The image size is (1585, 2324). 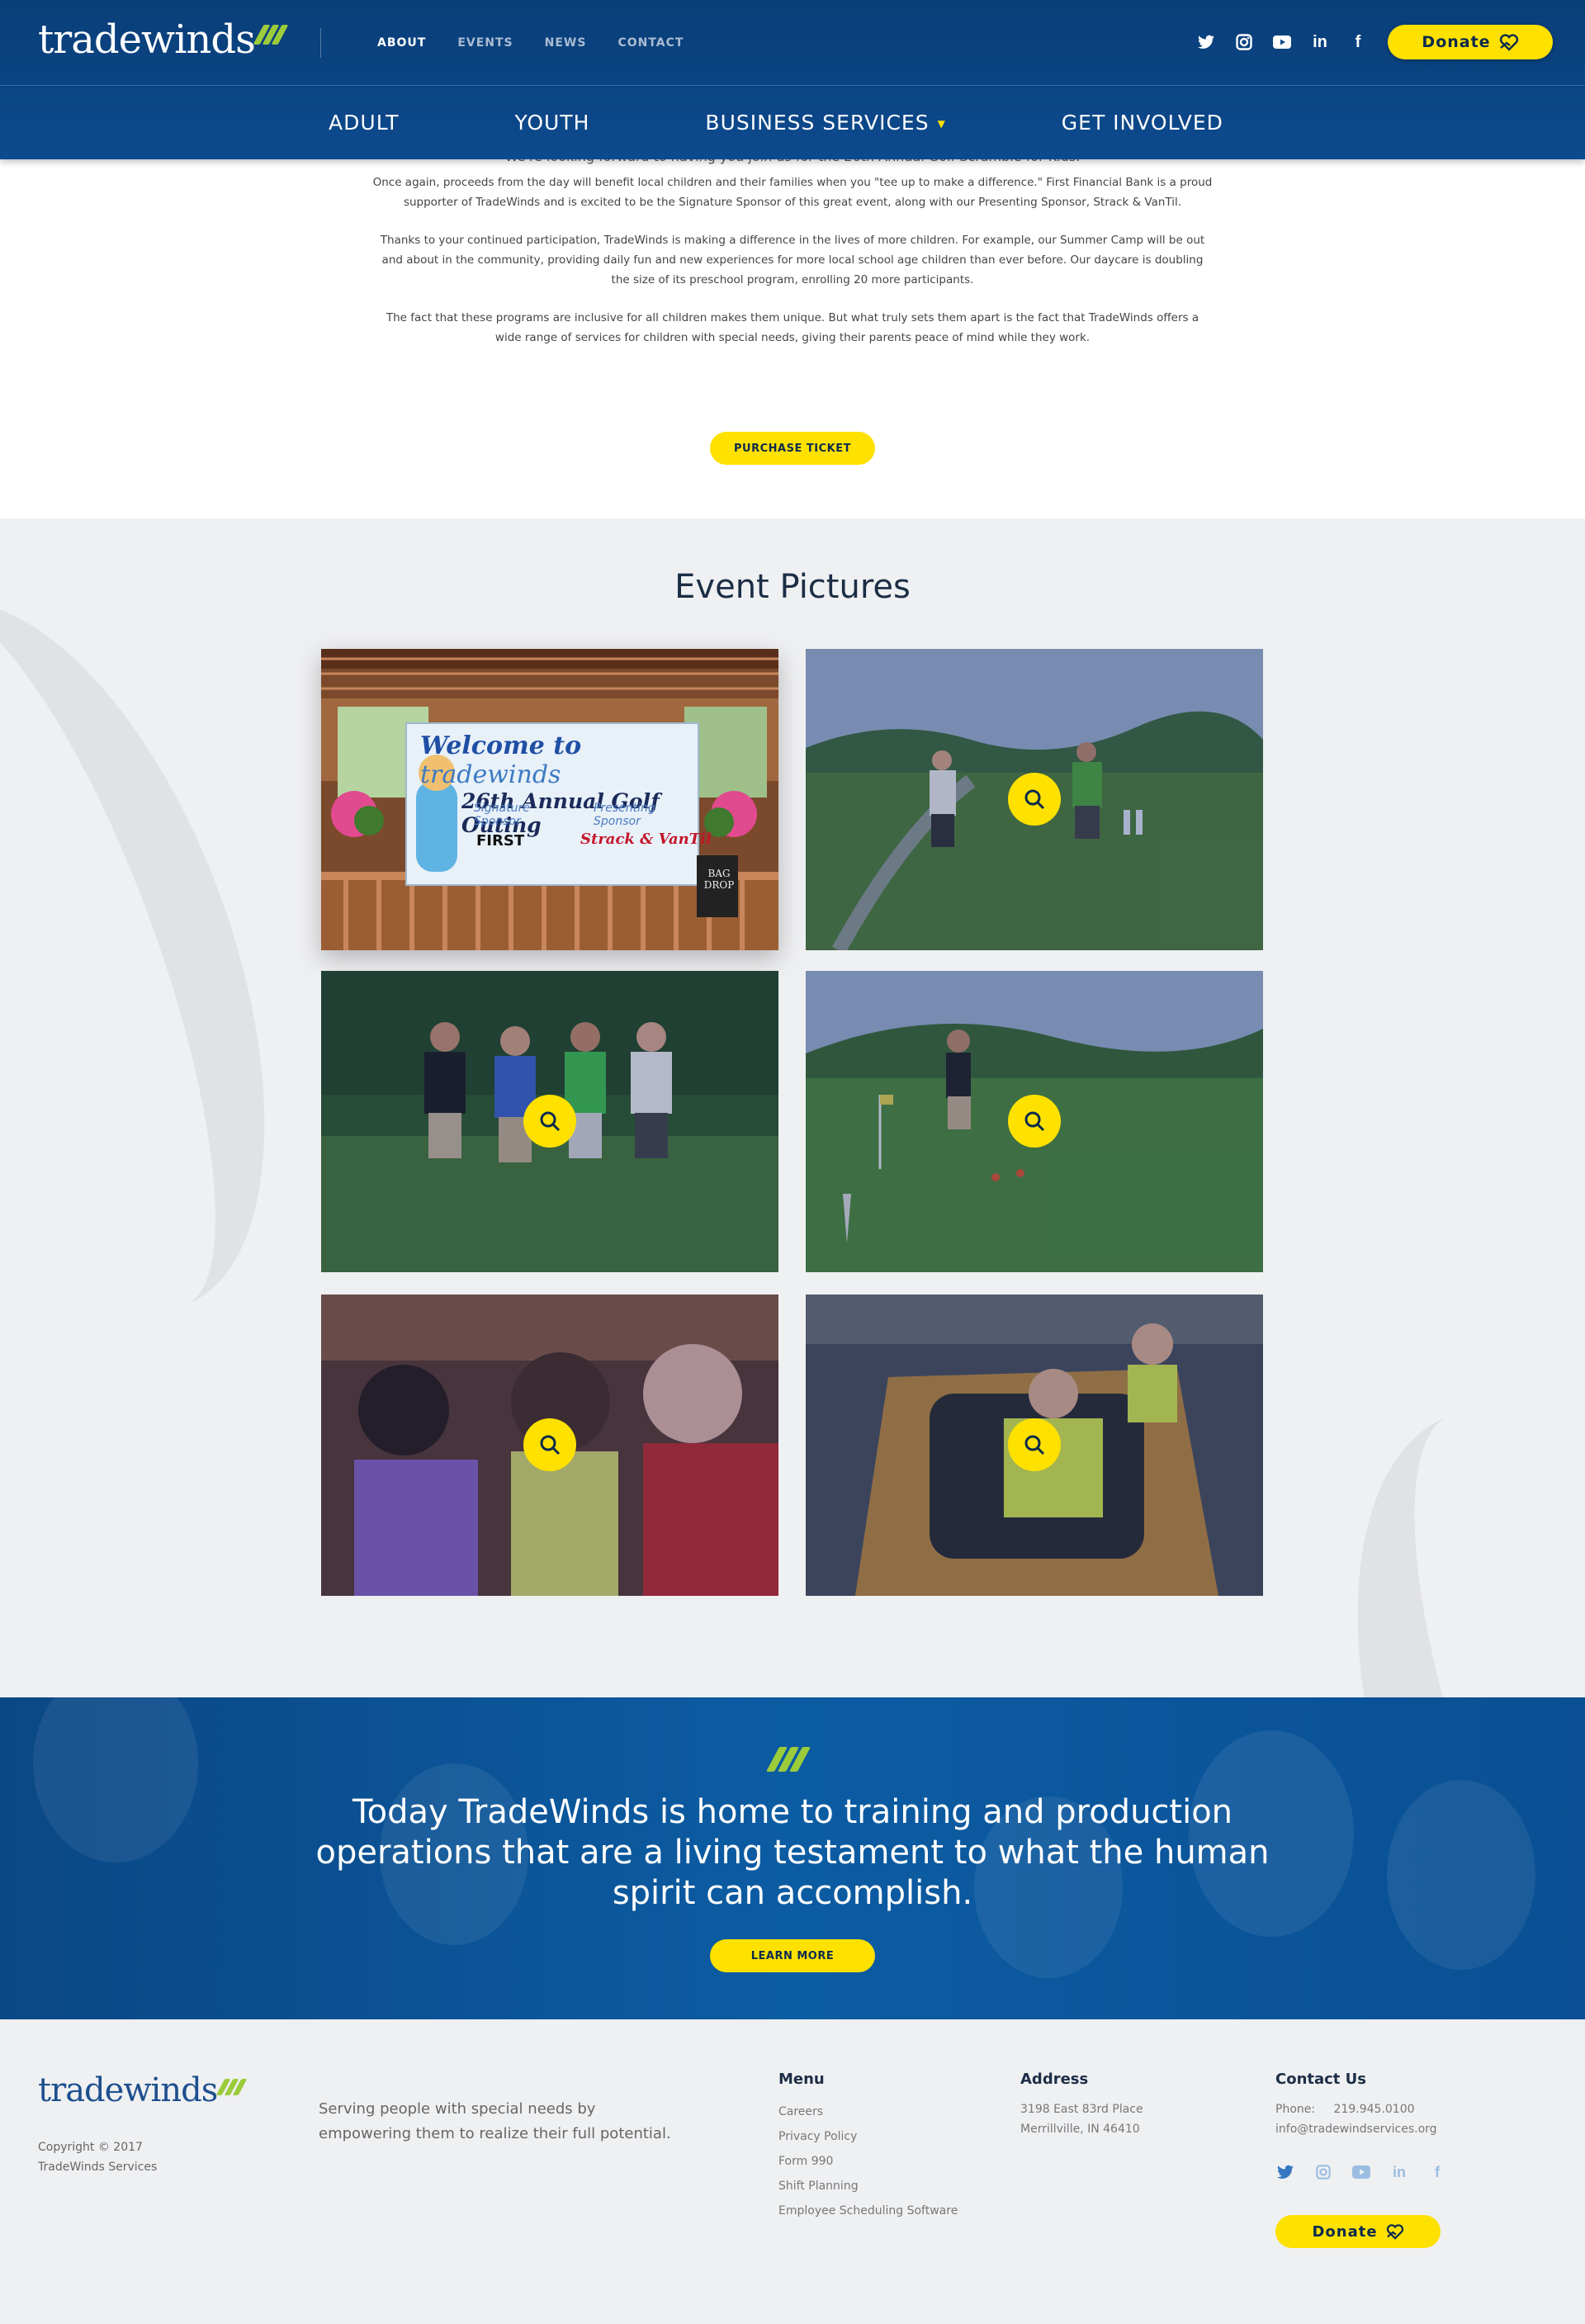 I want to click on phone-number: 219.945.0100, so click(x=1374, y=2110).